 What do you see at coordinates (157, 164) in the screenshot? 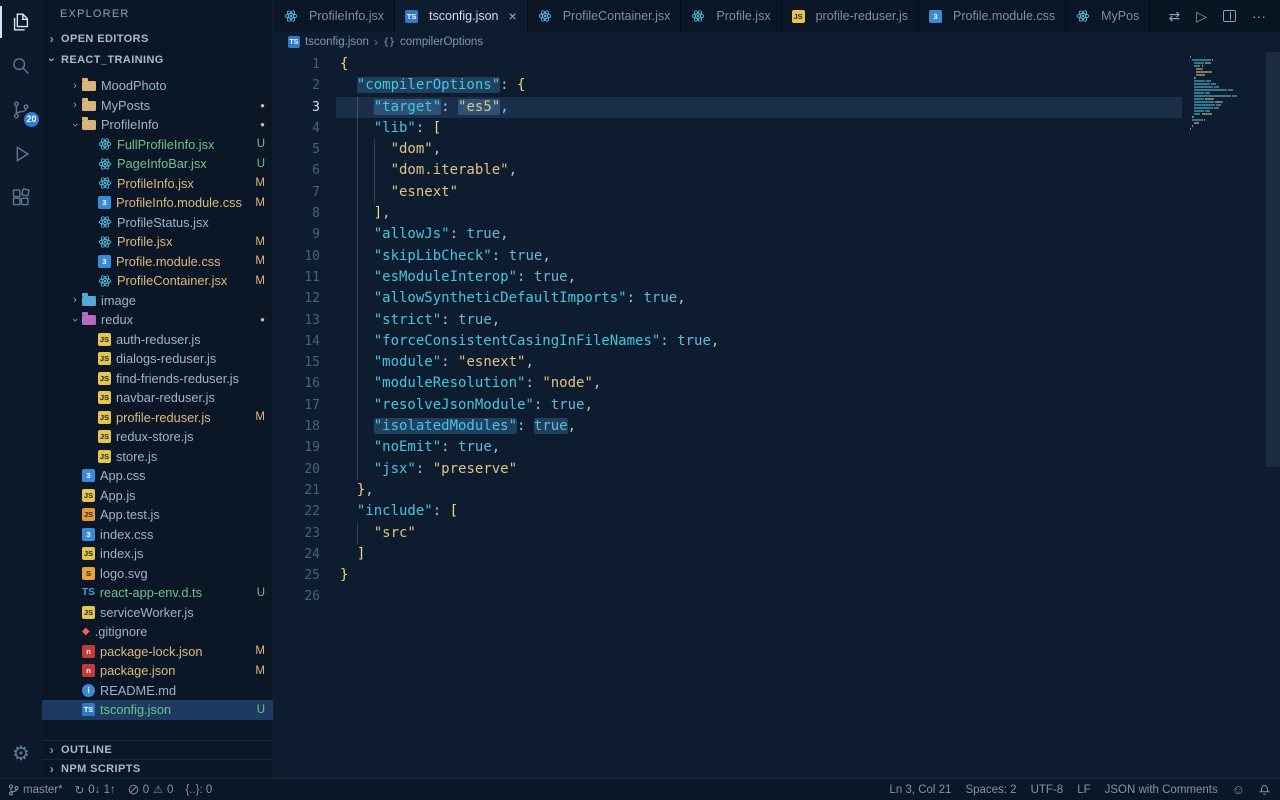
I see `tree-item-pageinfobar-jsx: PageInfoBar.jsx U` at bounding box center [157, 164].